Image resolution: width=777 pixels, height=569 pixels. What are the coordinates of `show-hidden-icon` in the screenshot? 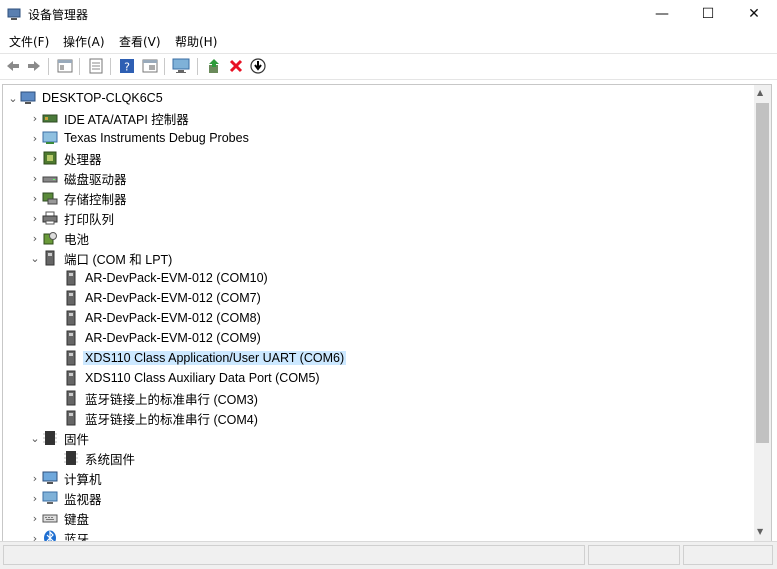 It's located at (150, 66).